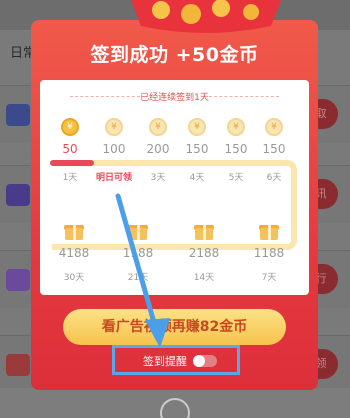  Describe the element at coordinates (74, 278) in the screenshot. I see `day-label: 30天` at that location.